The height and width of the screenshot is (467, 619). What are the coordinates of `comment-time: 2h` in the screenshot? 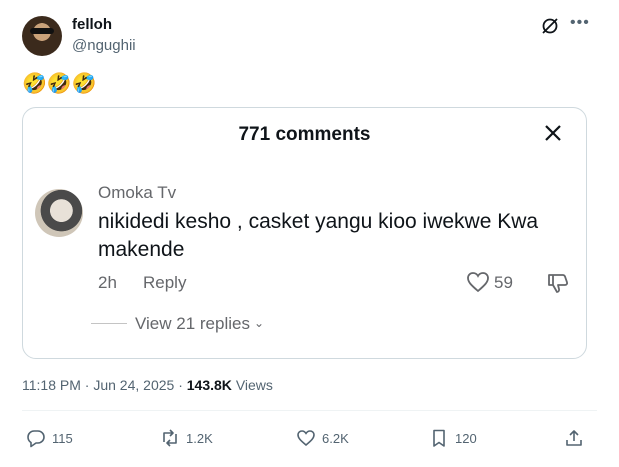 It's located at (107, 282).